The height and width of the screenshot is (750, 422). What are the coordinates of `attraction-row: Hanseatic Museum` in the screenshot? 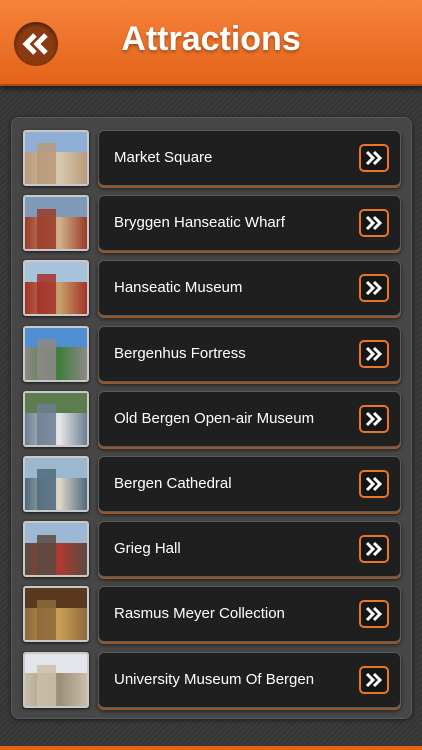 It's located at (212, 289).